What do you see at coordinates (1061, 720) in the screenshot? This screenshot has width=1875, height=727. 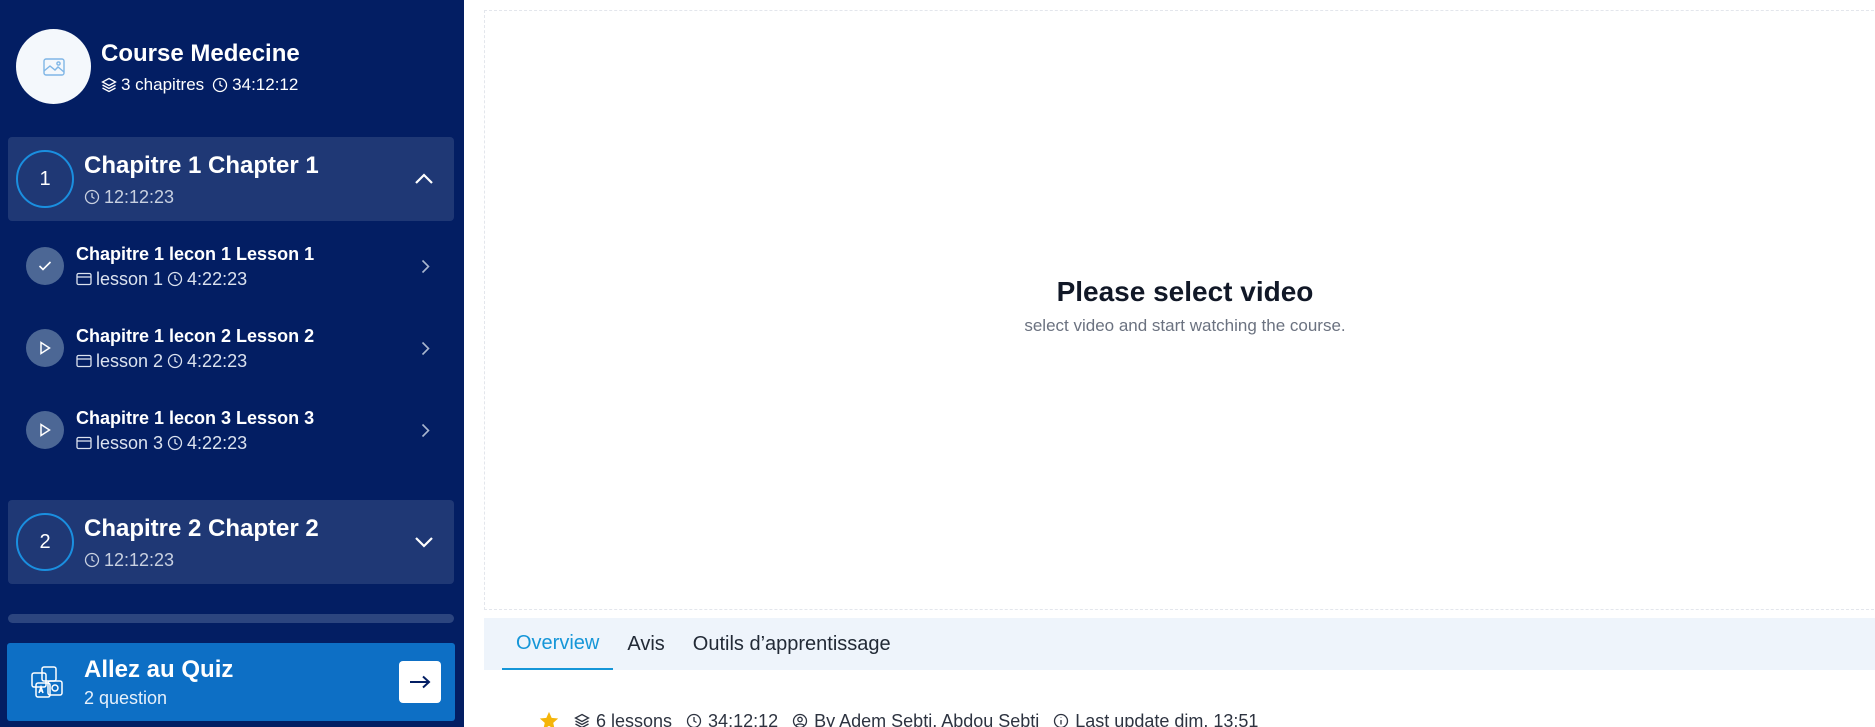 I see `info-icon` at bounding box center [1061, 720].